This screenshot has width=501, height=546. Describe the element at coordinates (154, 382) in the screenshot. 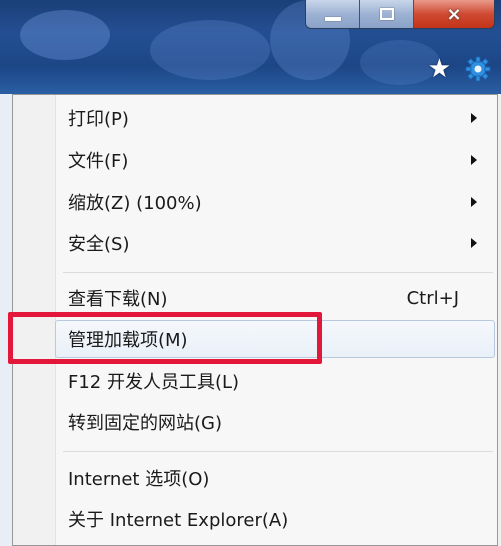

I see `menu-item-label: F12 开发人员工具(L)` at that location.